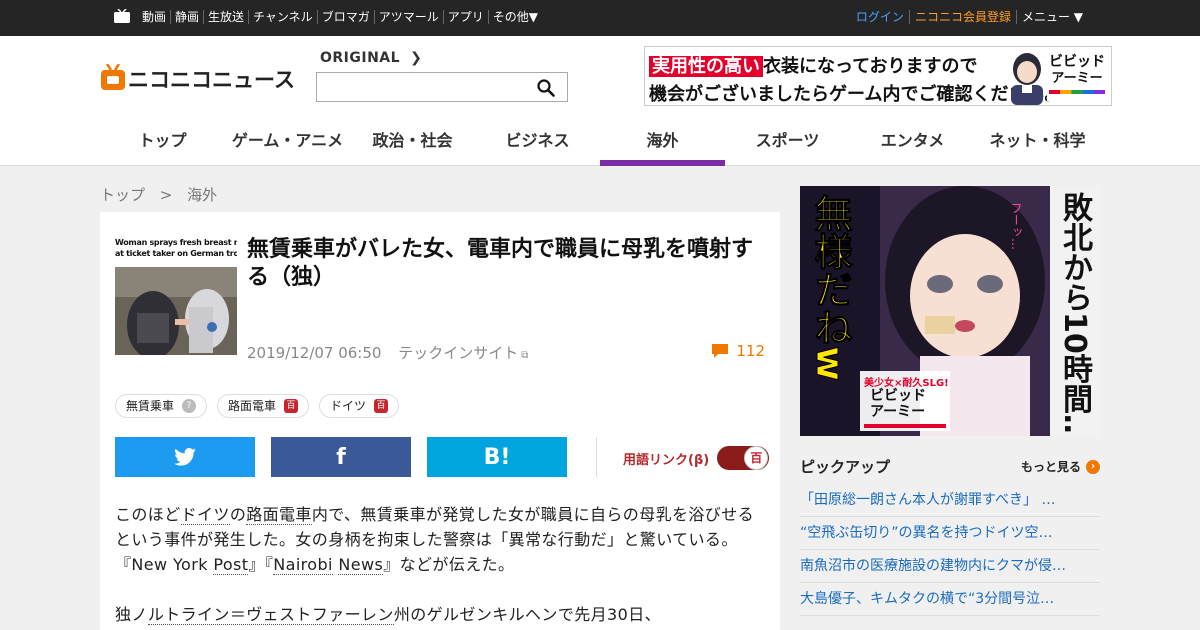  I want to click on tag-label: ドイツ, so click(348, 406).